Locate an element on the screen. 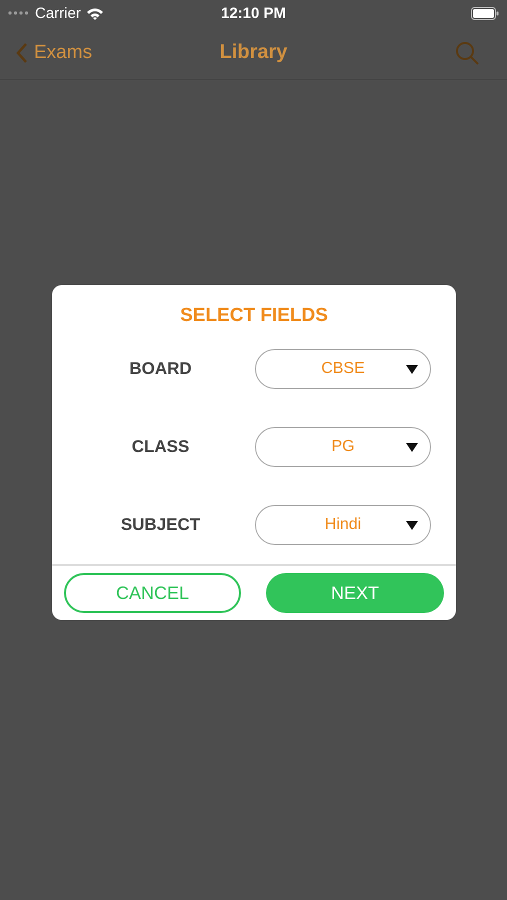  field-label: BOARD is located at coordinates (160, 369).